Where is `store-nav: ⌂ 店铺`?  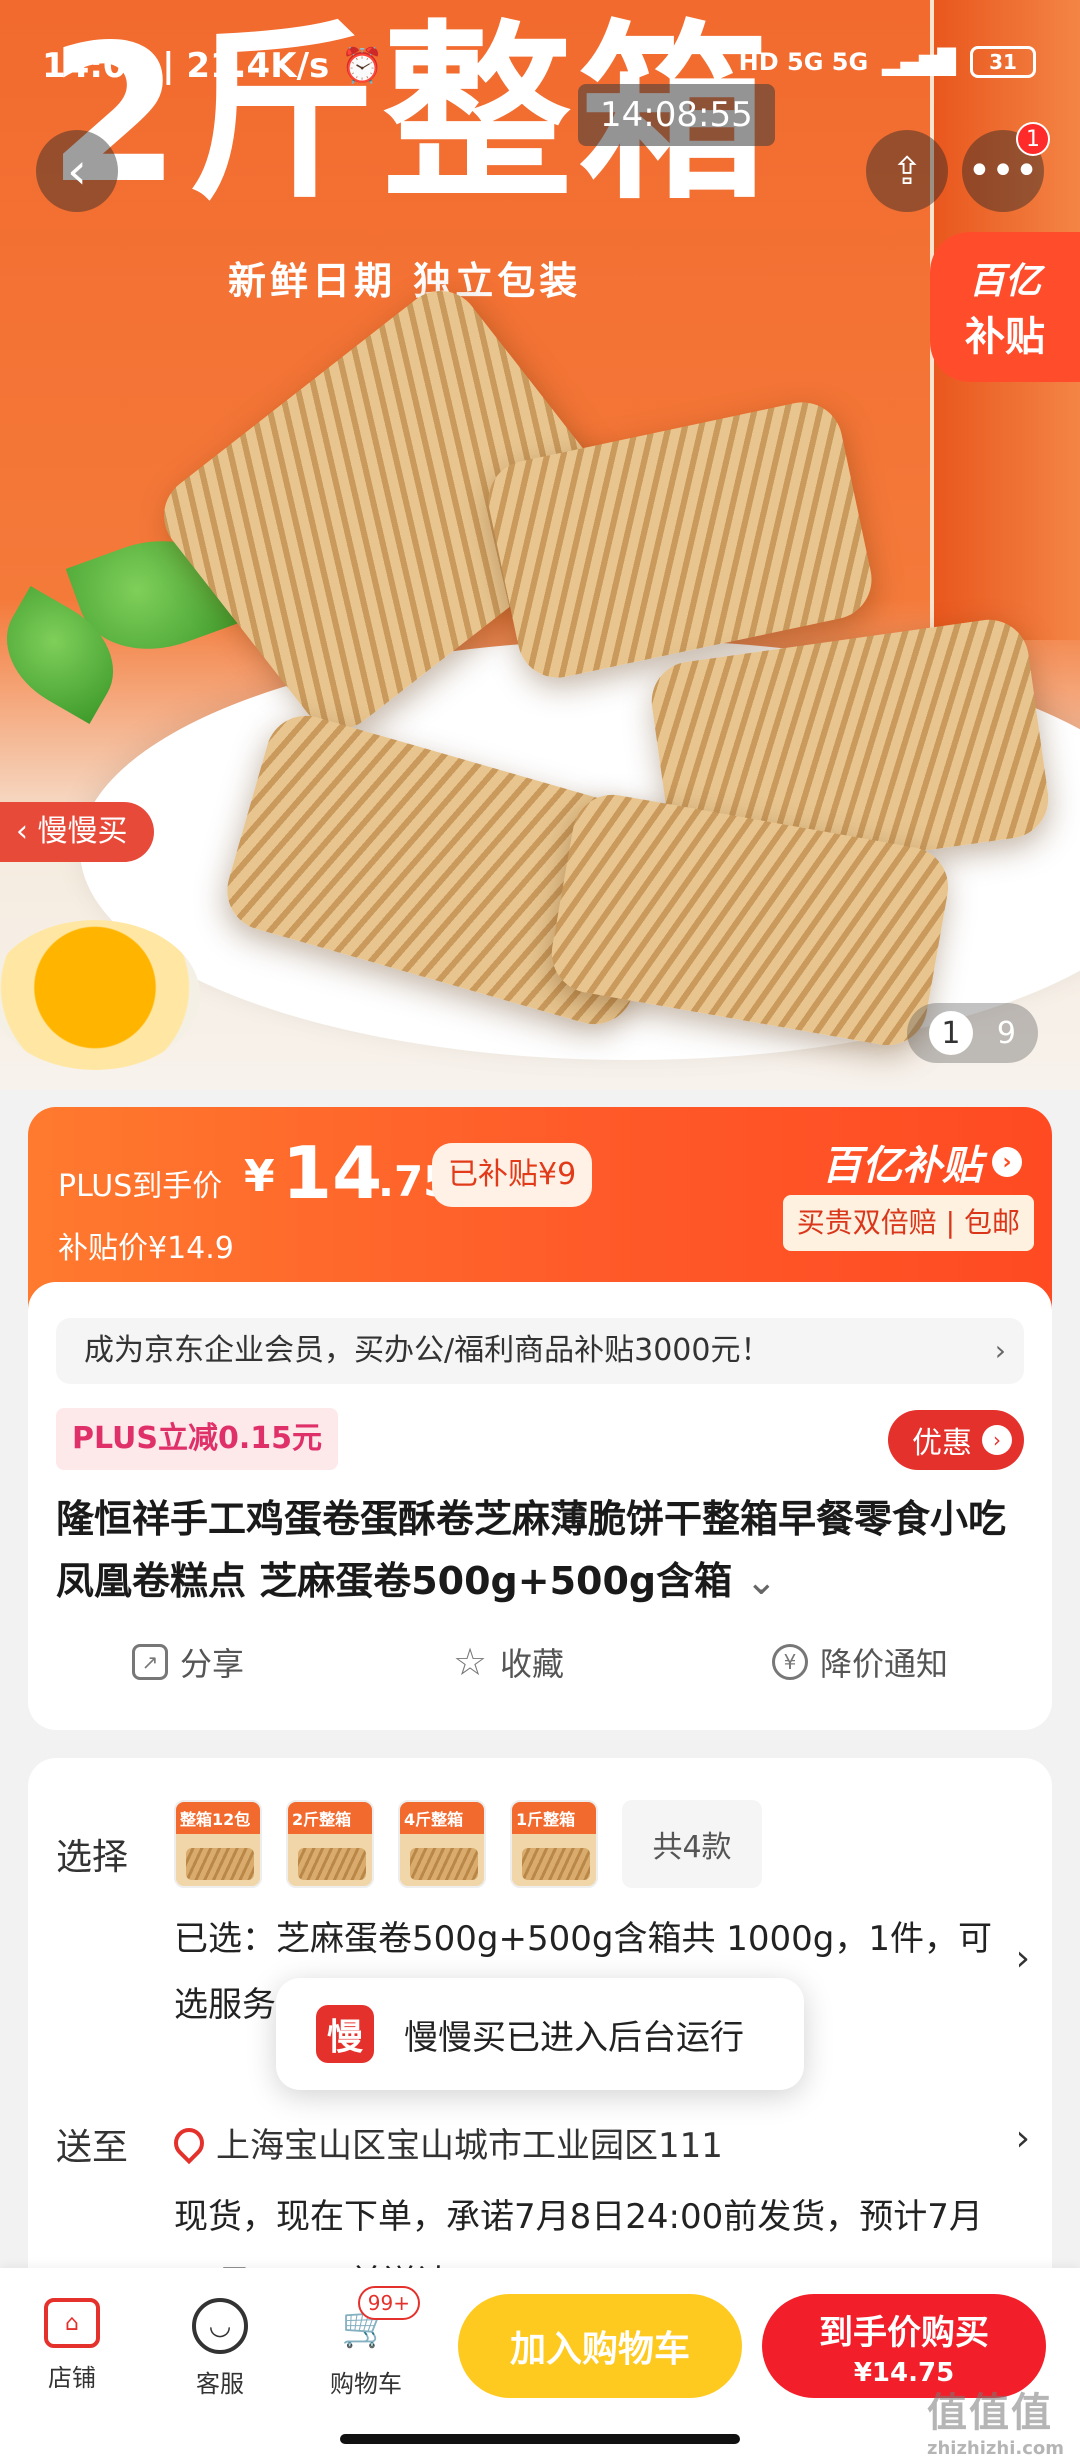 store-nav: ⌂ 店铺 is located at coordinates (72, 2345).